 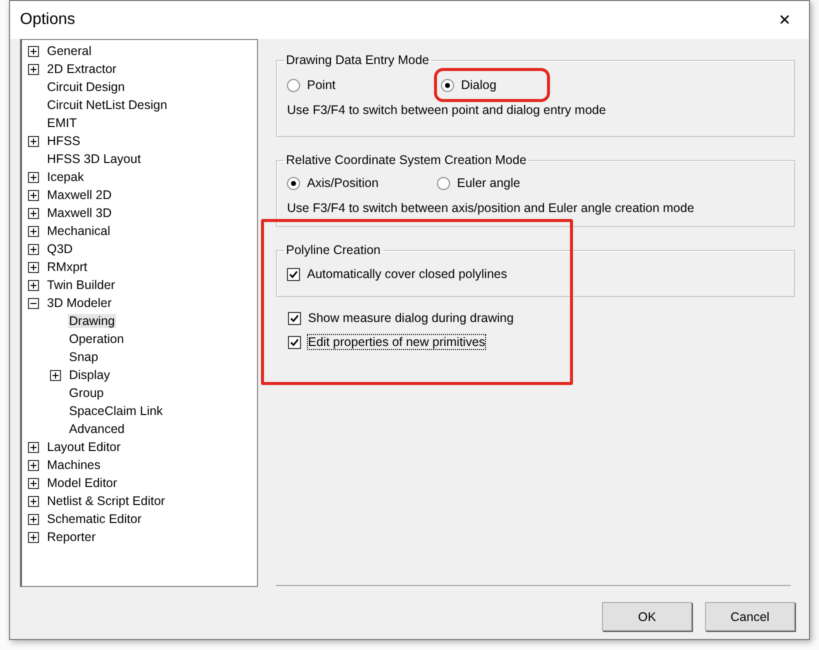 What do you see at coordinates (647, 616) in the screenshot?
I see `dialog-button: OK` at bounding box center [647, 616].